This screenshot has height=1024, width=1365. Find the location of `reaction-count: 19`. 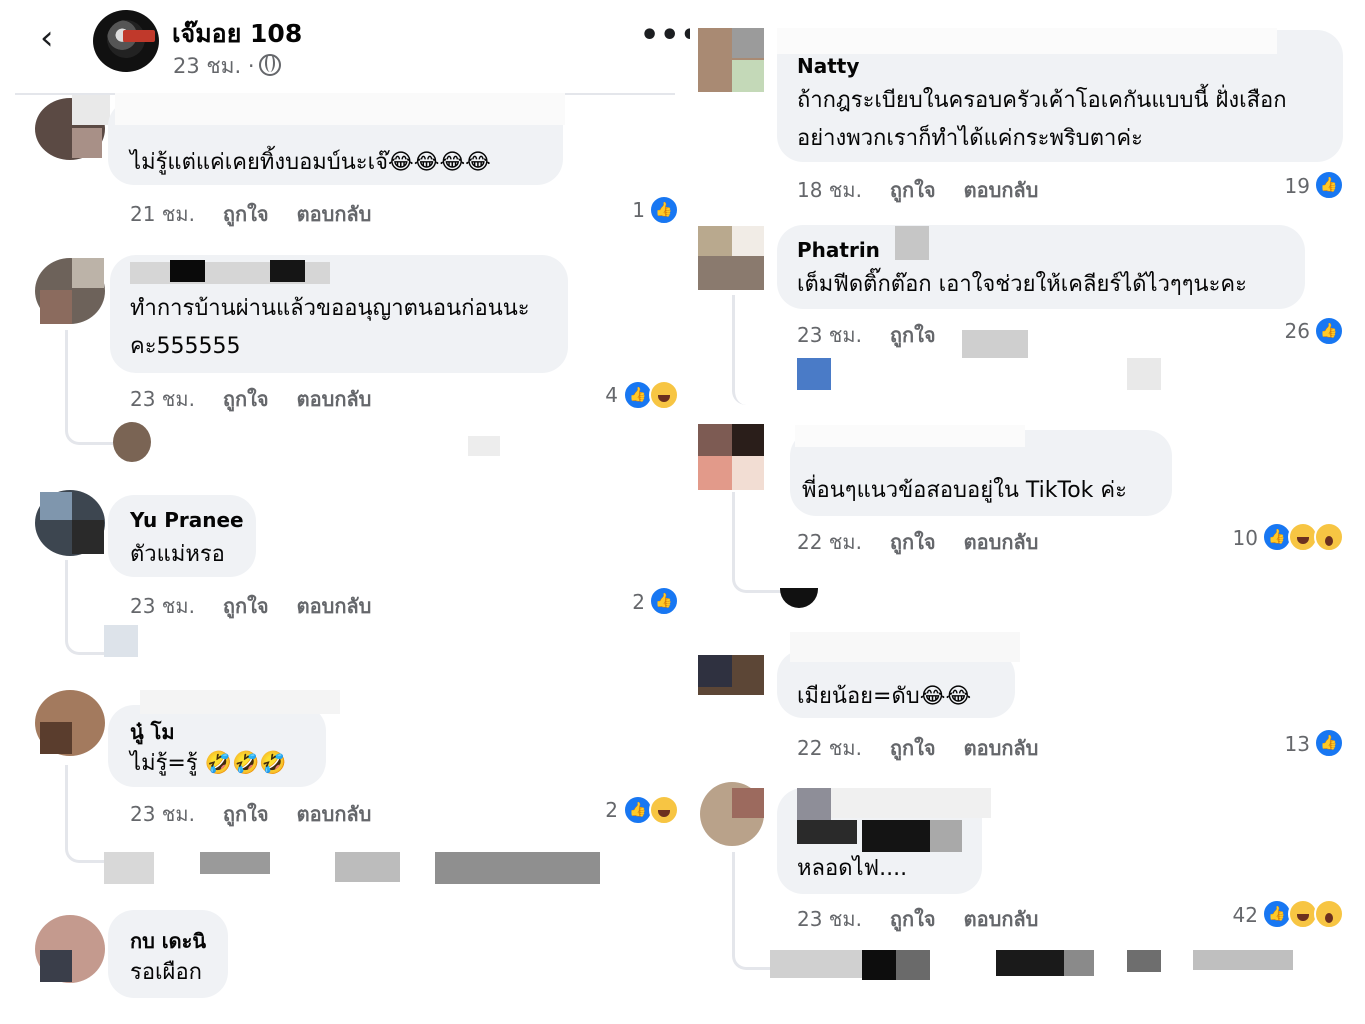

reaction-count: 19 is located at coordinates (1290, 186).